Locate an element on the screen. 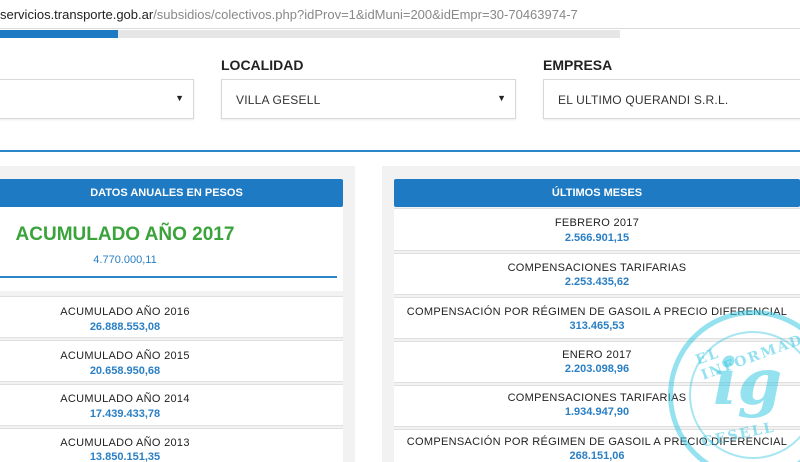 Image resolution: width=800 pixels, height=462 pixels. row-label: FEBRERO 2017 is located at coordinates (597, 223).